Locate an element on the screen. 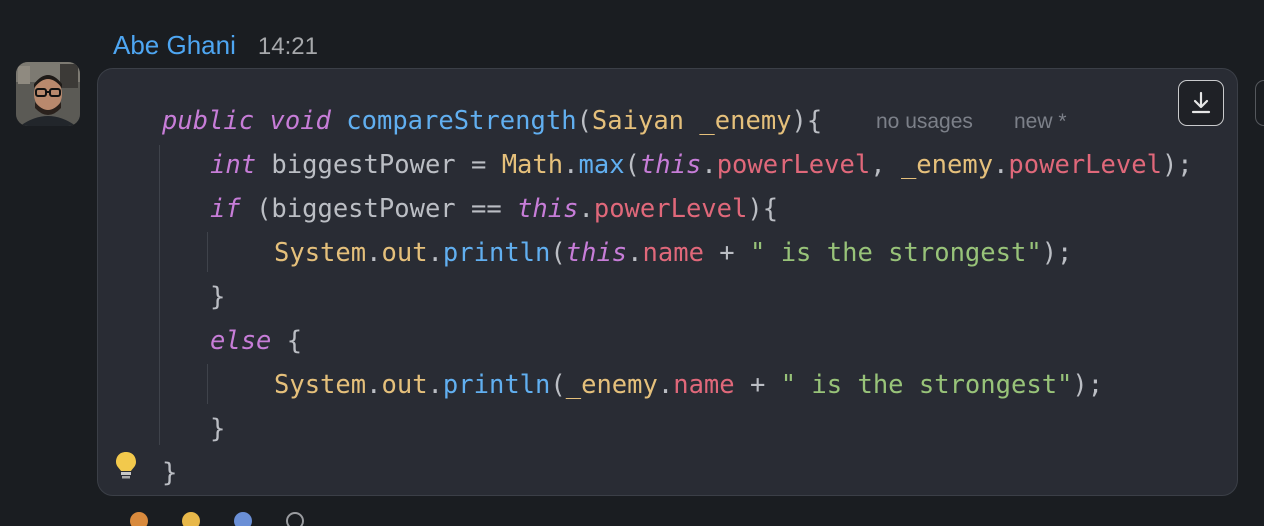 Image resolution: width=1264 pixels, height=526 pixels. code-line: if (biggestPower == this.powerLevel){ is located at coordinates (494, 209).